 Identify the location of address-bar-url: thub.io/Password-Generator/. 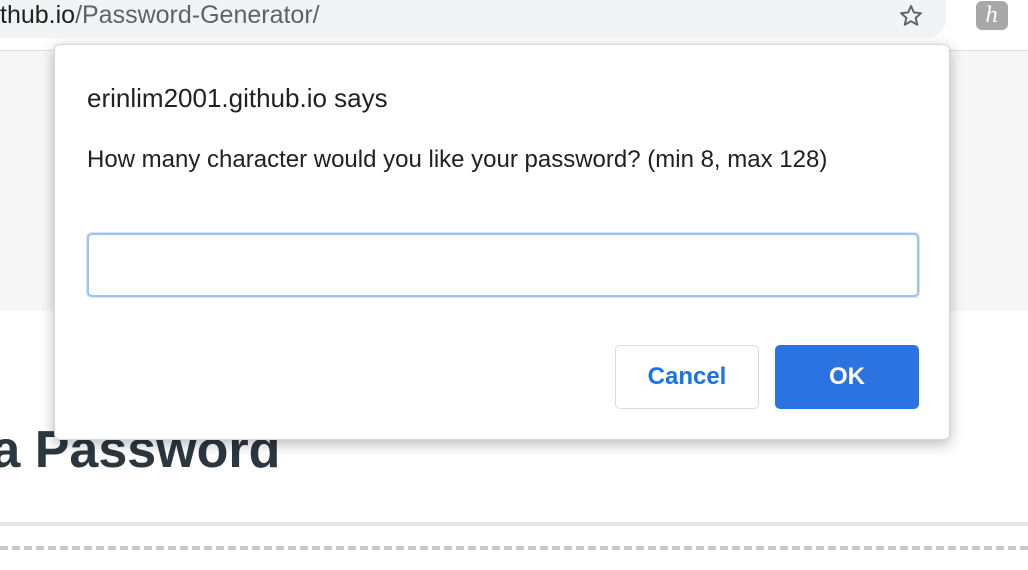
(160, 16).